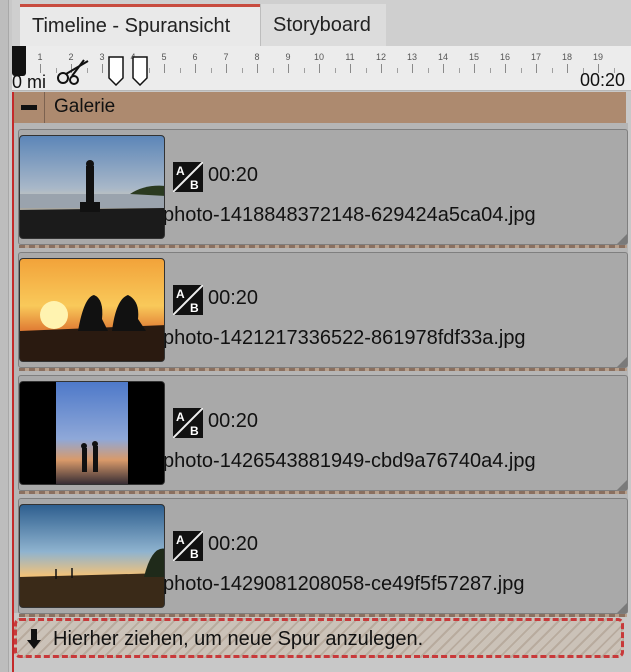  What do you see at coordinates (598, 57) in the screenshot?
I see `ruler-tick-label: 19` at bounding box center [598, 57].